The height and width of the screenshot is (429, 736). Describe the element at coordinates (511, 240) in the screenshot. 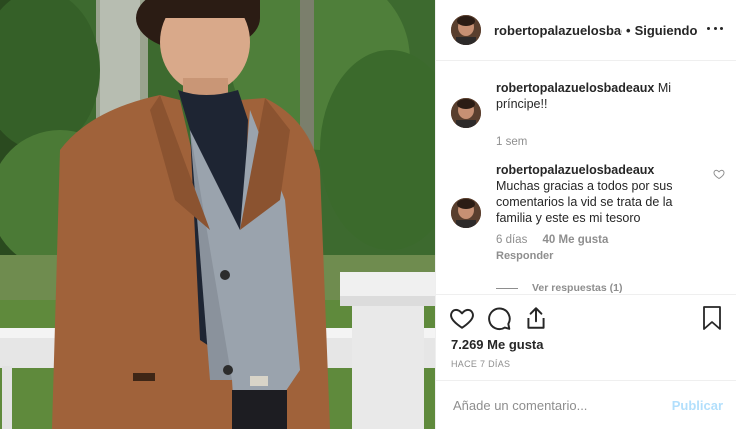

I see `comment-time: 6 días` at that location.